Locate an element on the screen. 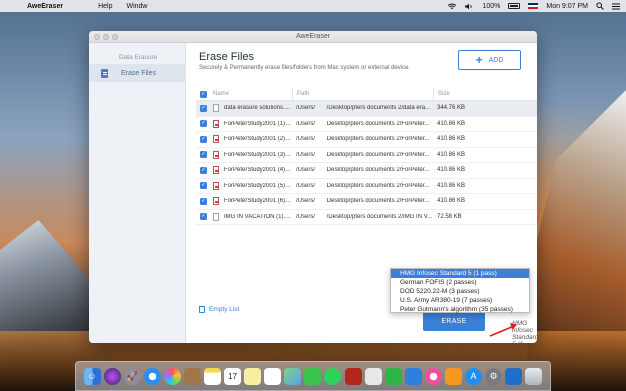  reminders-icon is located at coordinates (273, 376).